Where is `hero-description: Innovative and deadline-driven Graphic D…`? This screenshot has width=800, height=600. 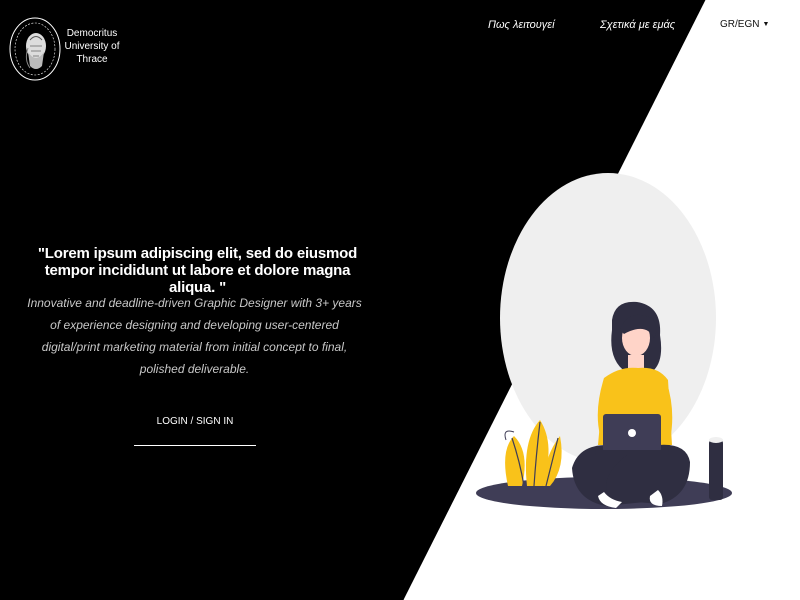 hero-description: Innovative and deadline-driven Graphic D… is located at coordinates (194, 336).